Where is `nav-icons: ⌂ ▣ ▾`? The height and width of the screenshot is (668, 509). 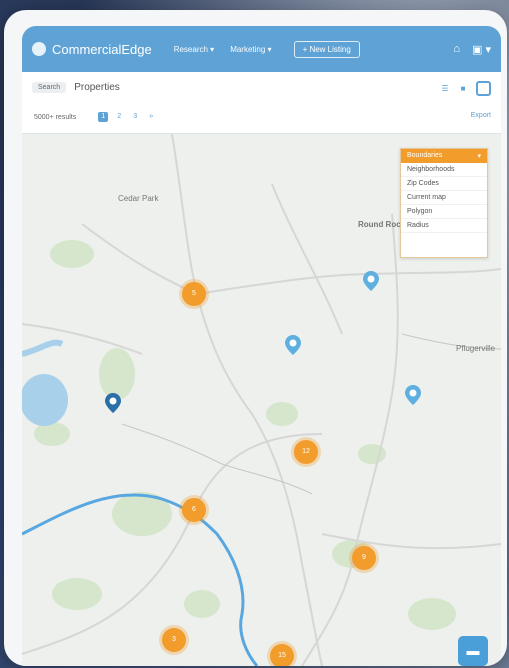 nav-icons: ⌂ ▣ ▾ is located at coordinates (472, 49).